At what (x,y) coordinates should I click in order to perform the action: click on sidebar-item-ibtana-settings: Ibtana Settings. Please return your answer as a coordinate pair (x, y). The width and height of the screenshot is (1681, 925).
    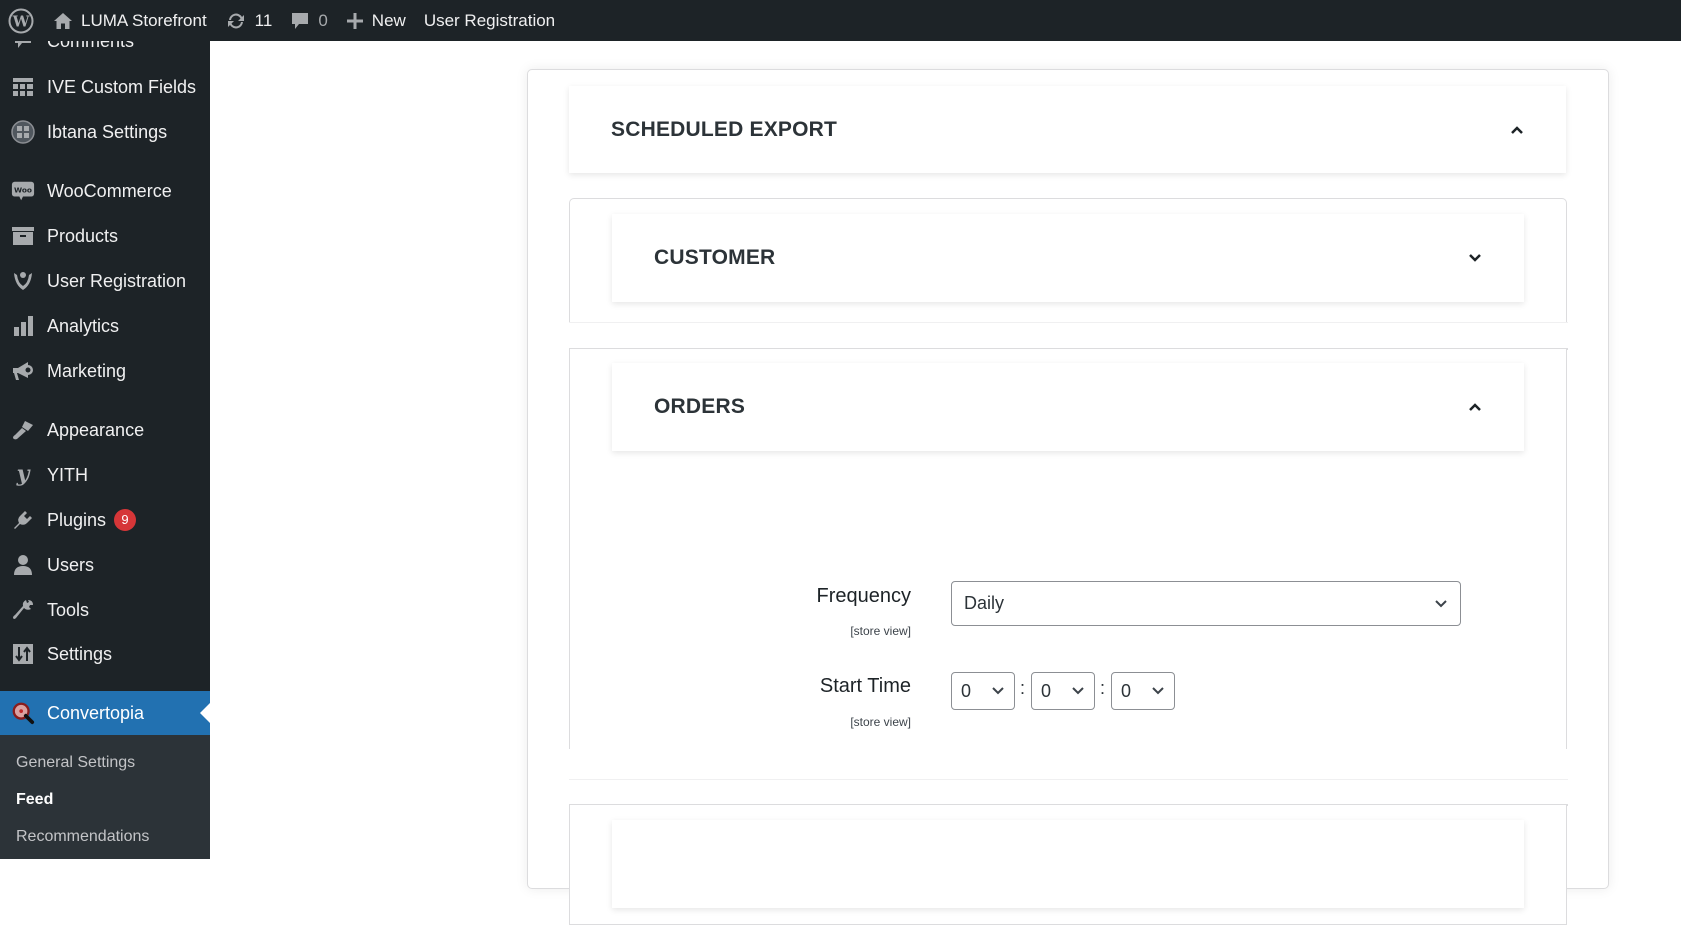
    Looking at the image, I should click on (105, 132).